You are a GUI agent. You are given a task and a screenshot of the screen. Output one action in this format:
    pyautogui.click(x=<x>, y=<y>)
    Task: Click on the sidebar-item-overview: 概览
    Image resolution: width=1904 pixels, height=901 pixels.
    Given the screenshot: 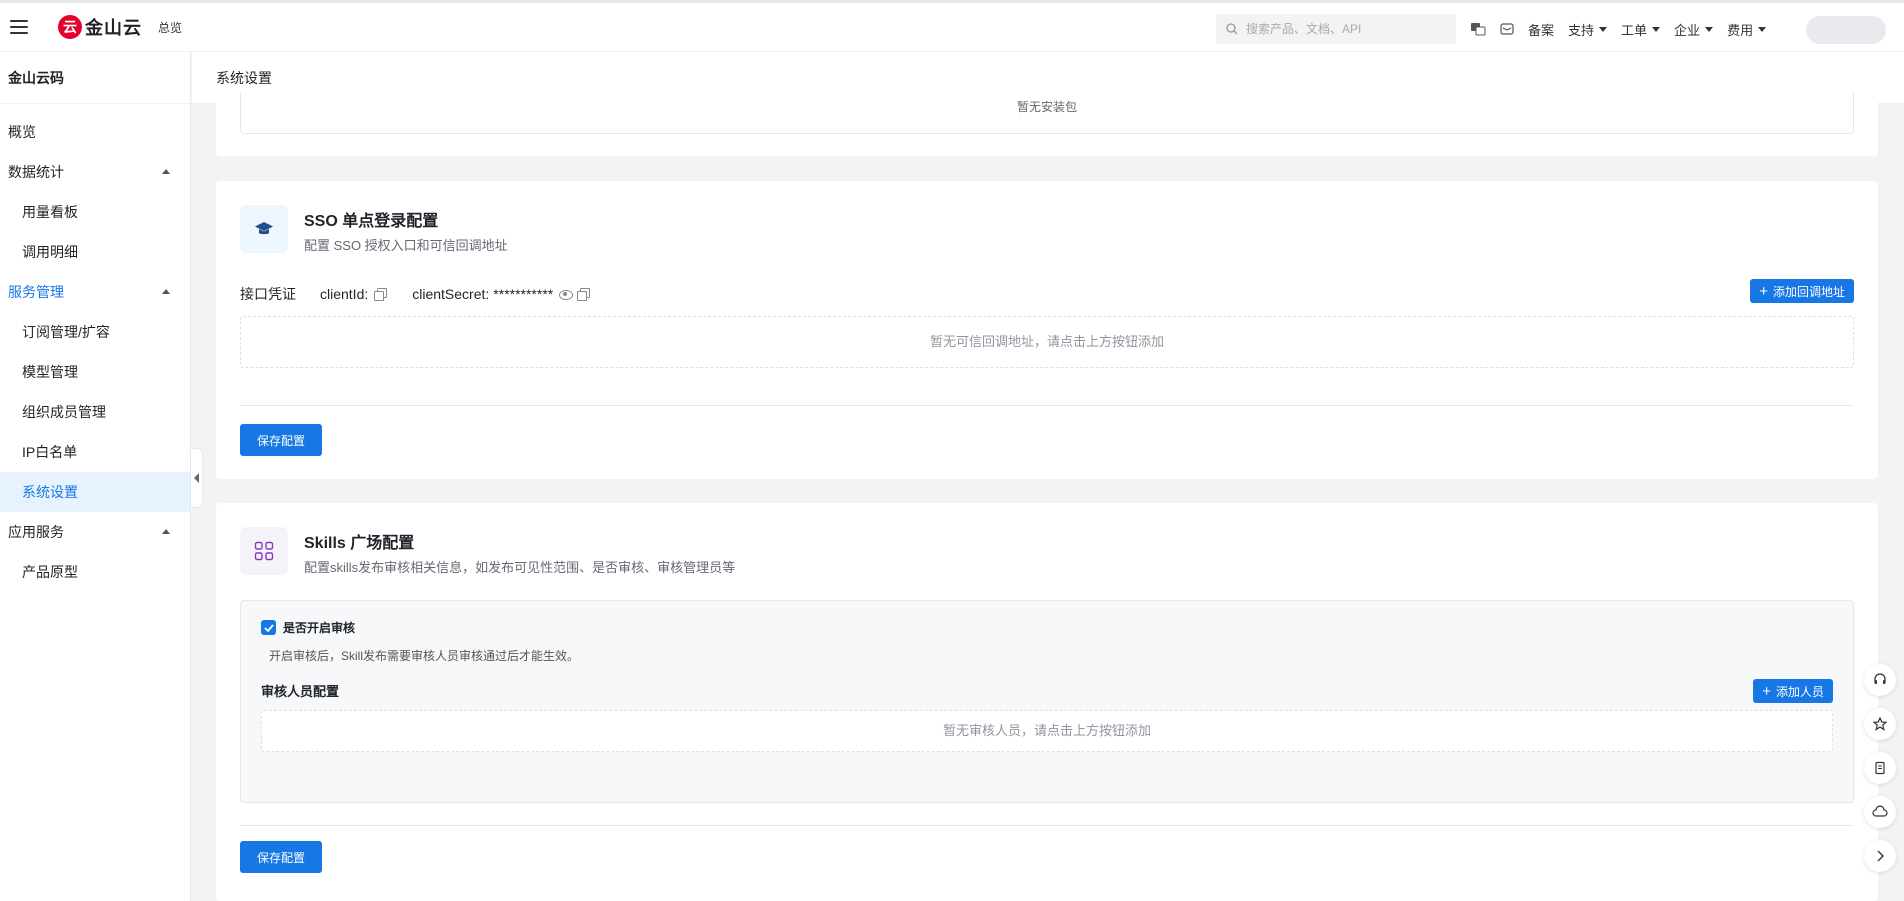 What is the action you would take?
    pyautogui.click(x=95, y=132)
    